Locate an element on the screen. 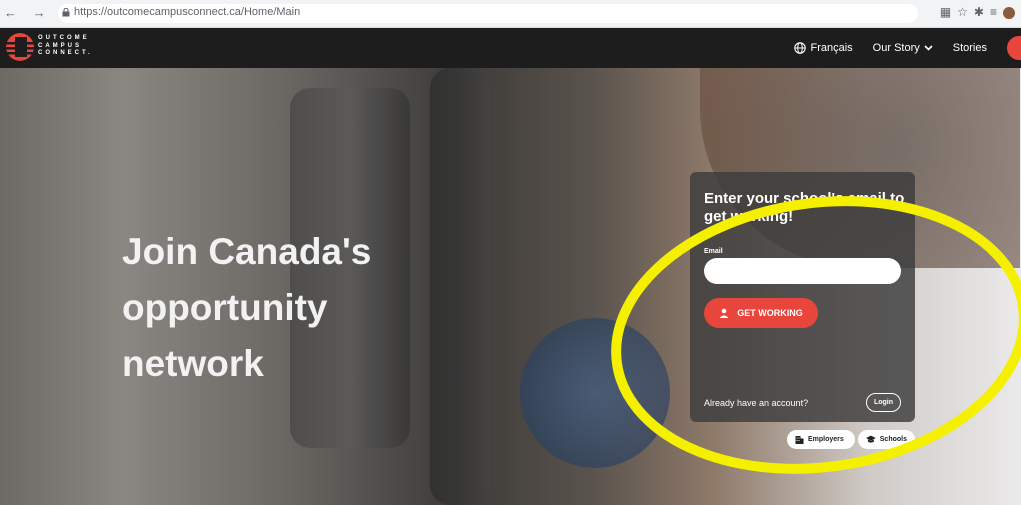 Image resolution: width=1021 pixels, height=505 pixels. logo-line: CAMPUS is located at coordinates (60, 45).